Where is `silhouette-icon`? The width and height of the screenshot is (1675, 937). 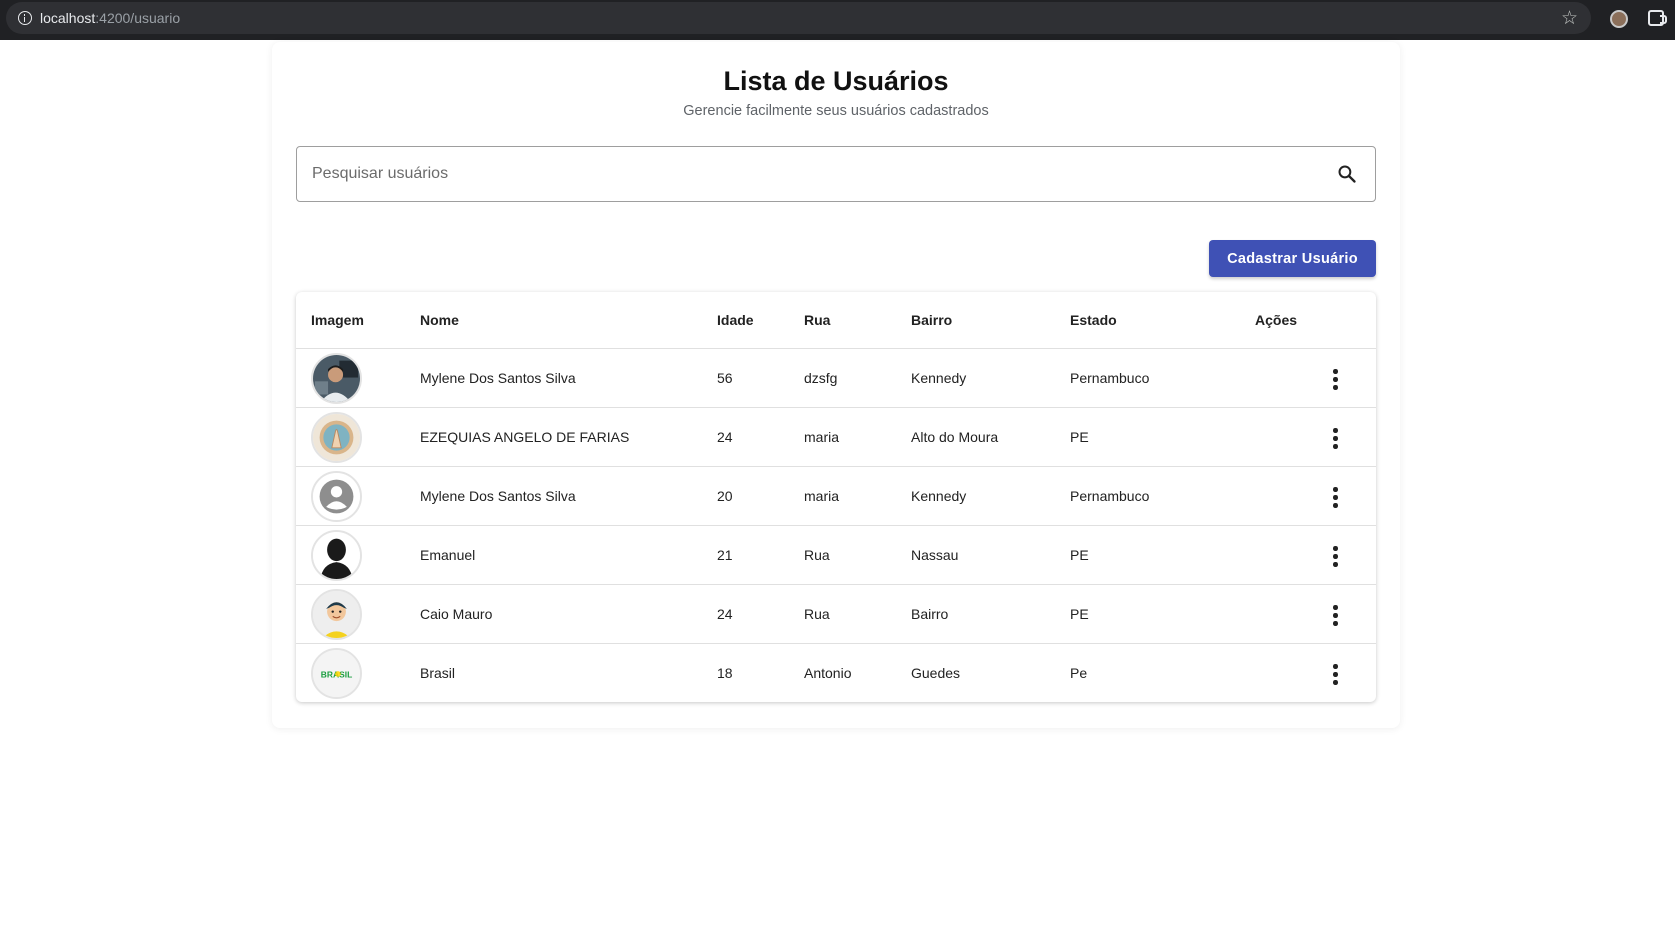
silhouette-icon is located at coordinates (336, 555).